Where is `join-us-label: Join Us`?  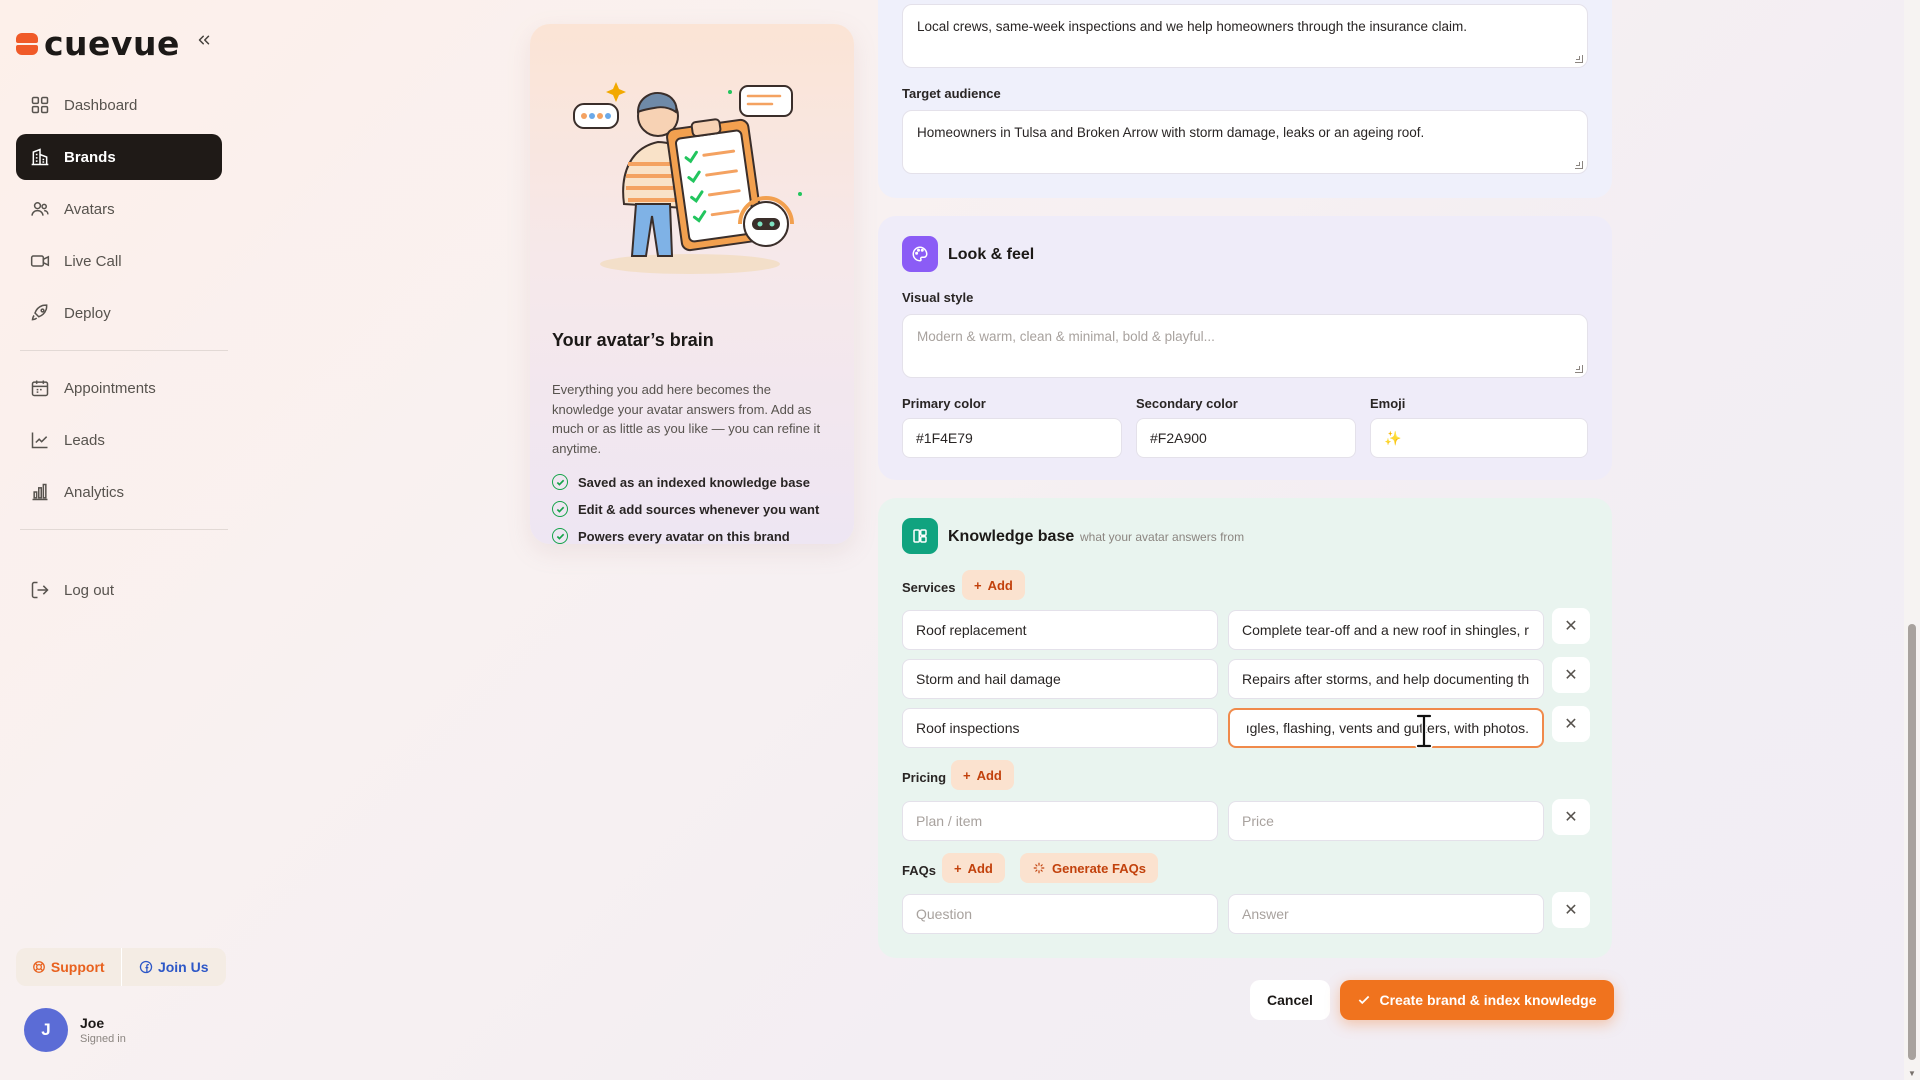
join-us-label: Join Us is located at coordinates (183, 967).